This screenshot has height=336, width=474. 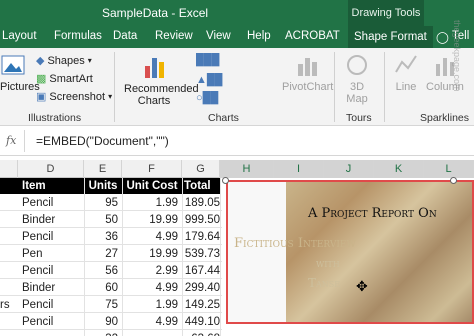 What do you see at coordinates (55, 118) in the screenshot?
I see `illustrations-group-label: Illustrations` at bounding box center [55, 118].